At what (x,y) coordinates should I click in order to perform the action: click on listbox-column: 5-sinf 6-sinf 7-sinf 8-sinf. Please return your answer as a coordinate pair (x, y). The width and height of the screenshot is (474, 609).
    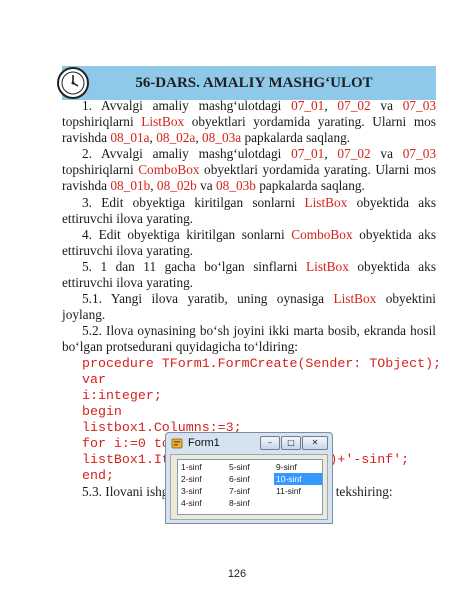
    Looking at the image, I should click on (251, 485).